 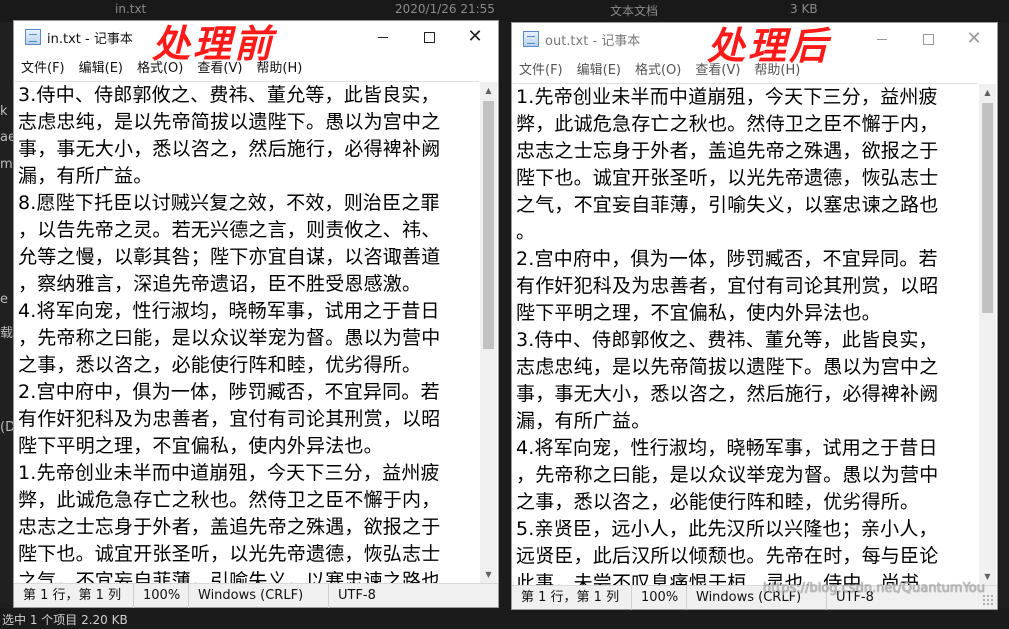 I want to click on line-ending: Windows (CRLF), so click(x=259, y=595).